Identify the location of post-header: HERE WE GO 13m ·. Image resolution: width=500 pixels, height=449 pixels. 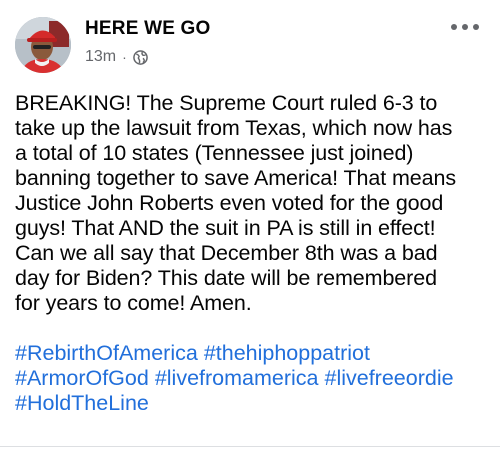
(250, 42).